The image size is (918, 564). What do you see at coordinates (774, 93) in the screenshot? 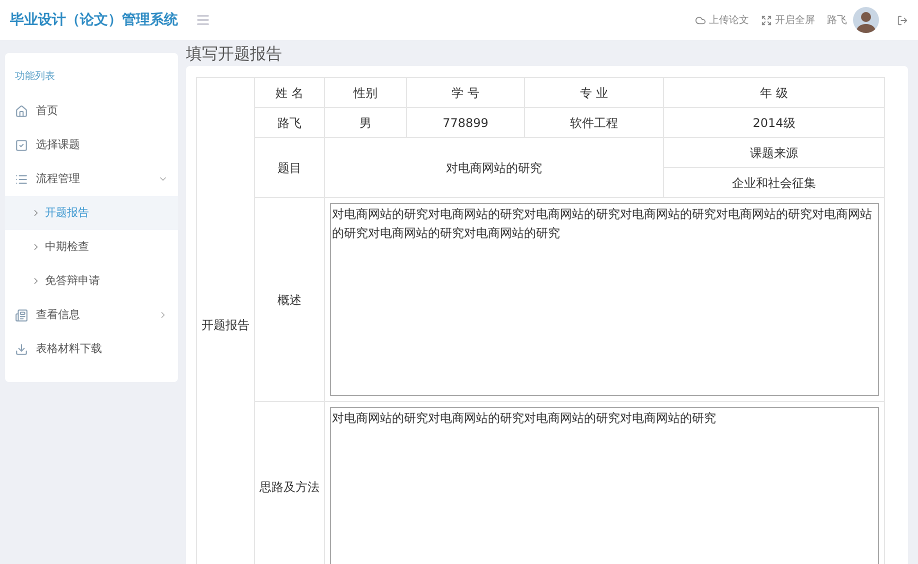
I see `table-header-cell: 年 级` at bounding box center [774, 93].